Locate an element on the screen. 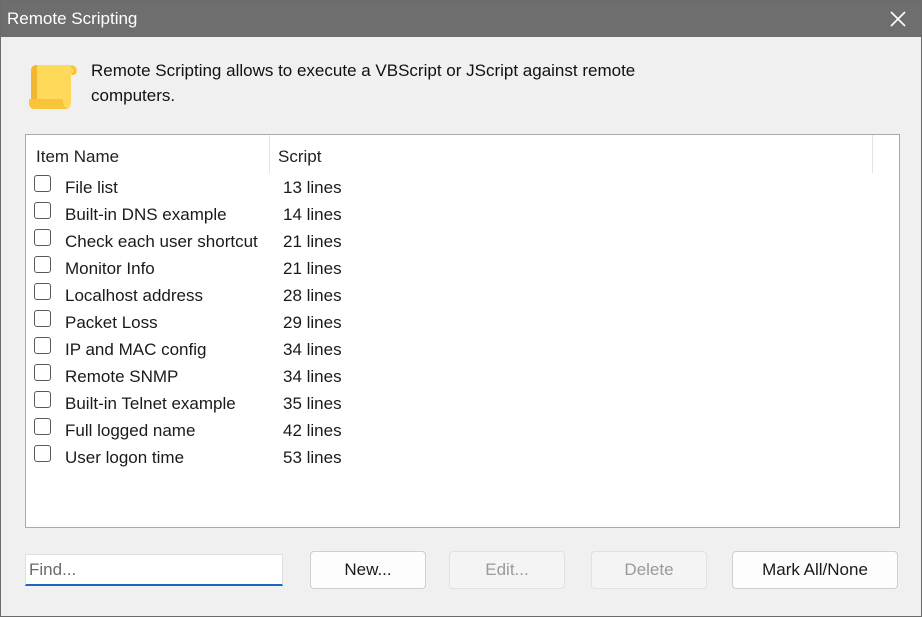 The height and width of the screenshot is (617, 922). item-script-lines: 14 lines is located at coordinates (312, 214).